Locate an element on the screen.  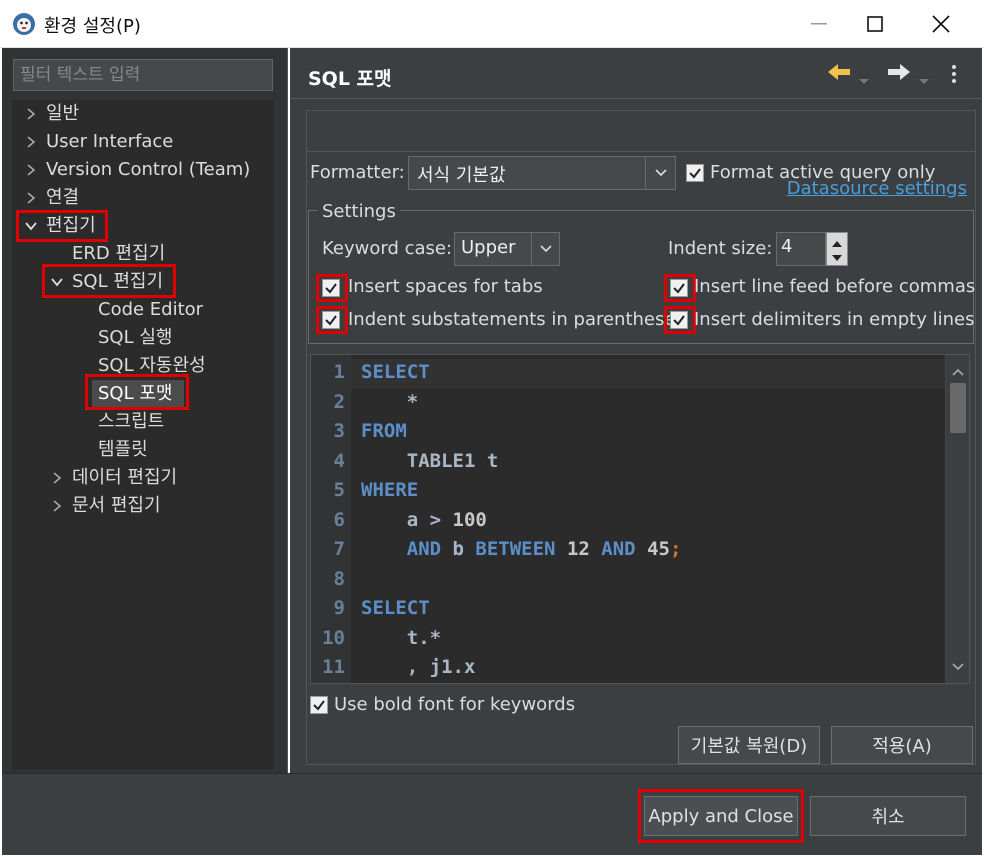
keyword-case-select: Upper is located at coordinates (507, 249).